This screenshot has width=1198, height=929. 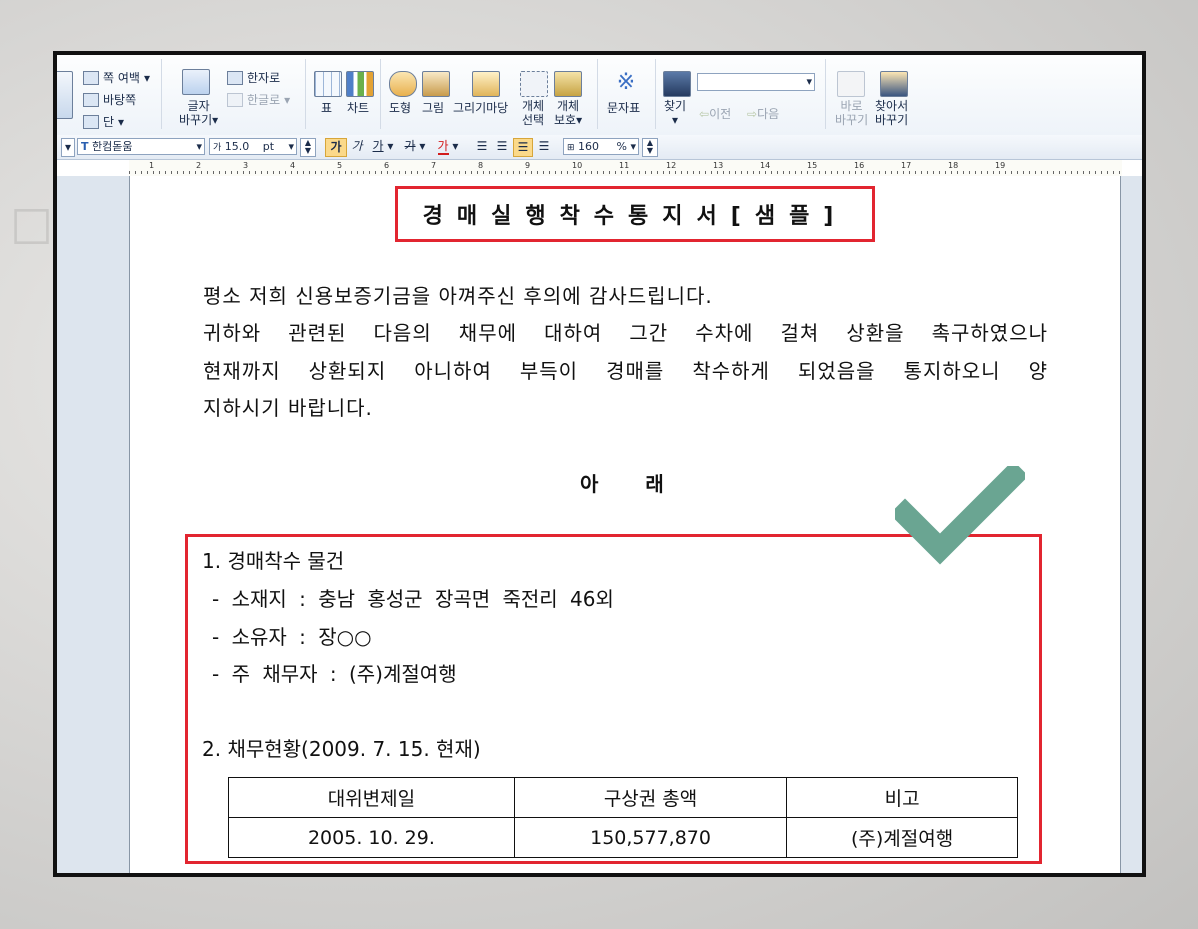 What do you see at coordinates (482, 146) in the screenshot?
I see `justify-icon: ☰` at bounding box center [482, 146].